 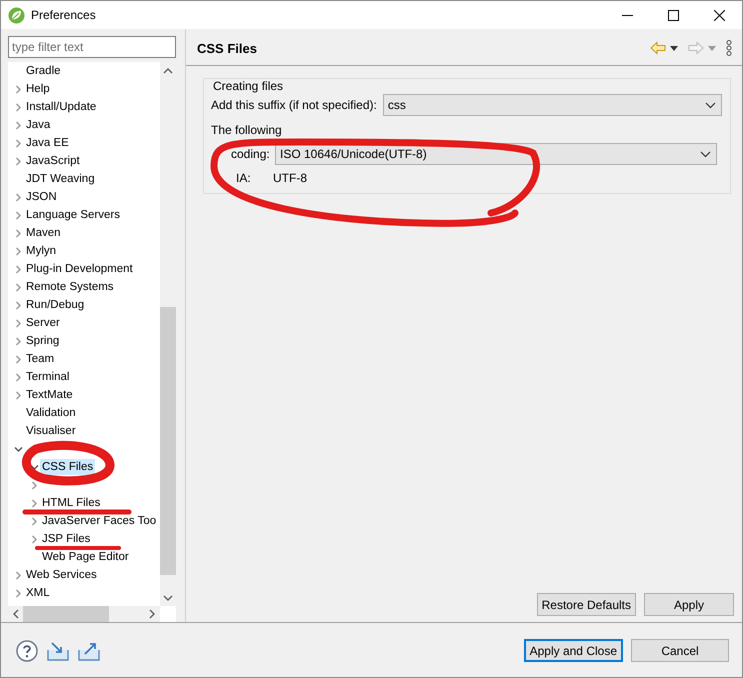 What do you see at coordinates (61, 575) in the screenshot?
I see `tree-item: Web Services` at bounding box center [61, 575].